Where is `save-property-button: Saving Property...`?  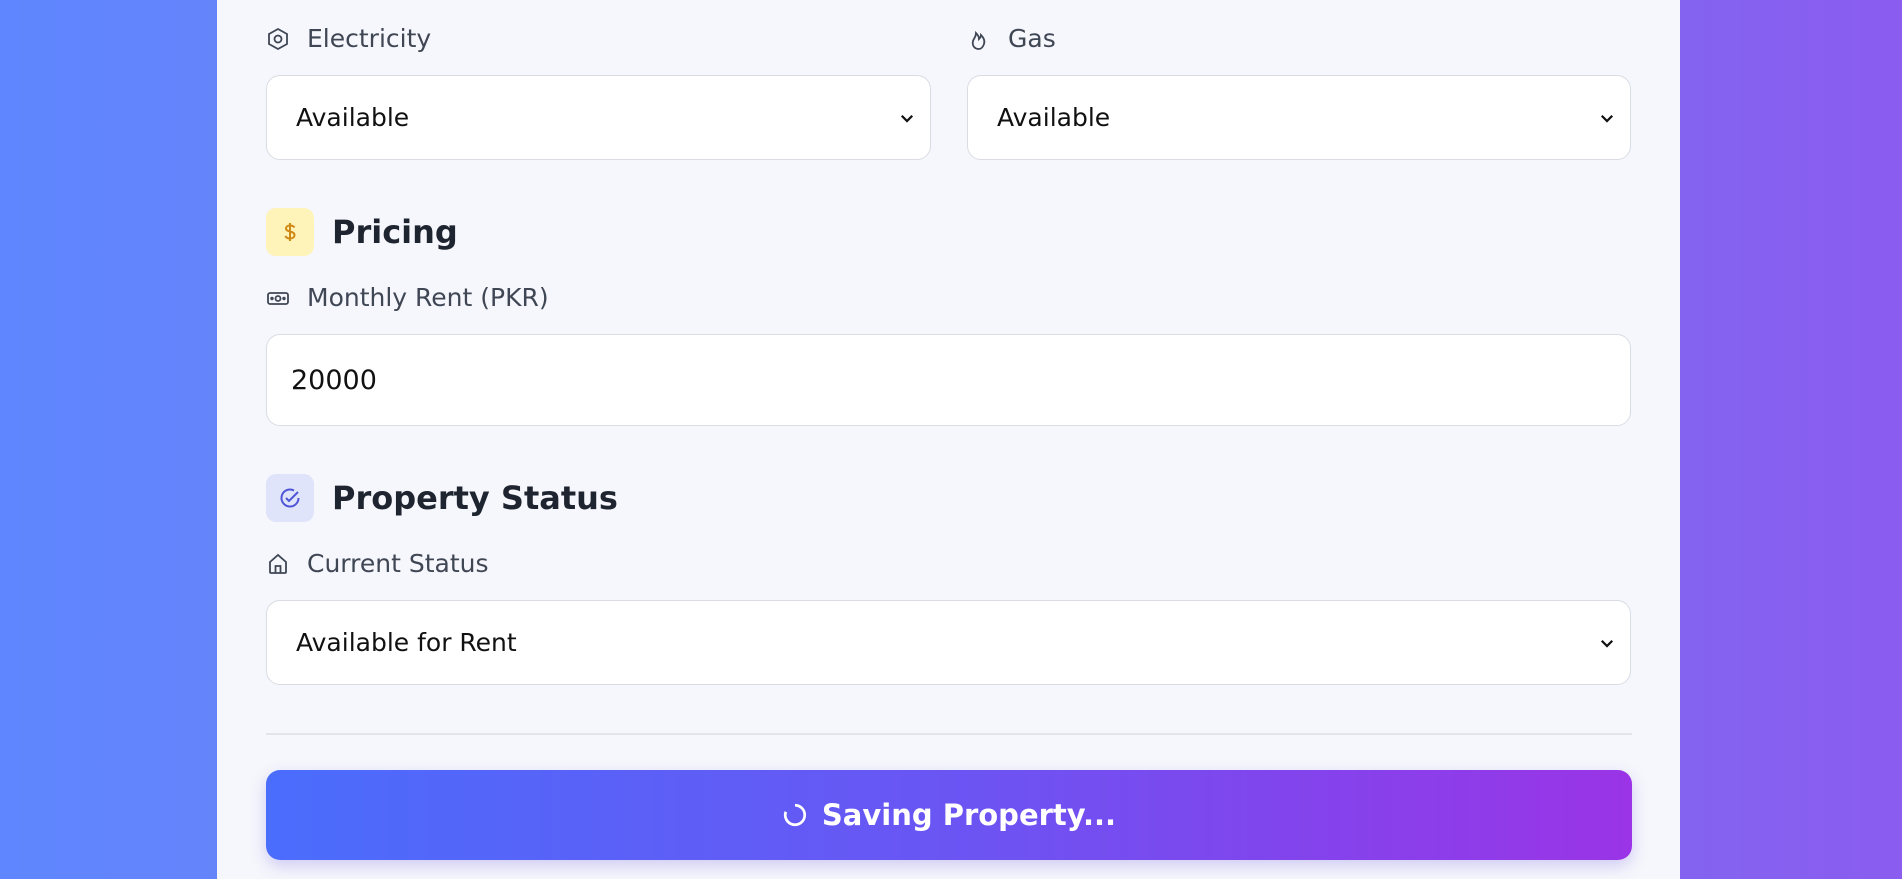
save-property-button: Saving Property... is located at coordinates (949, 815).